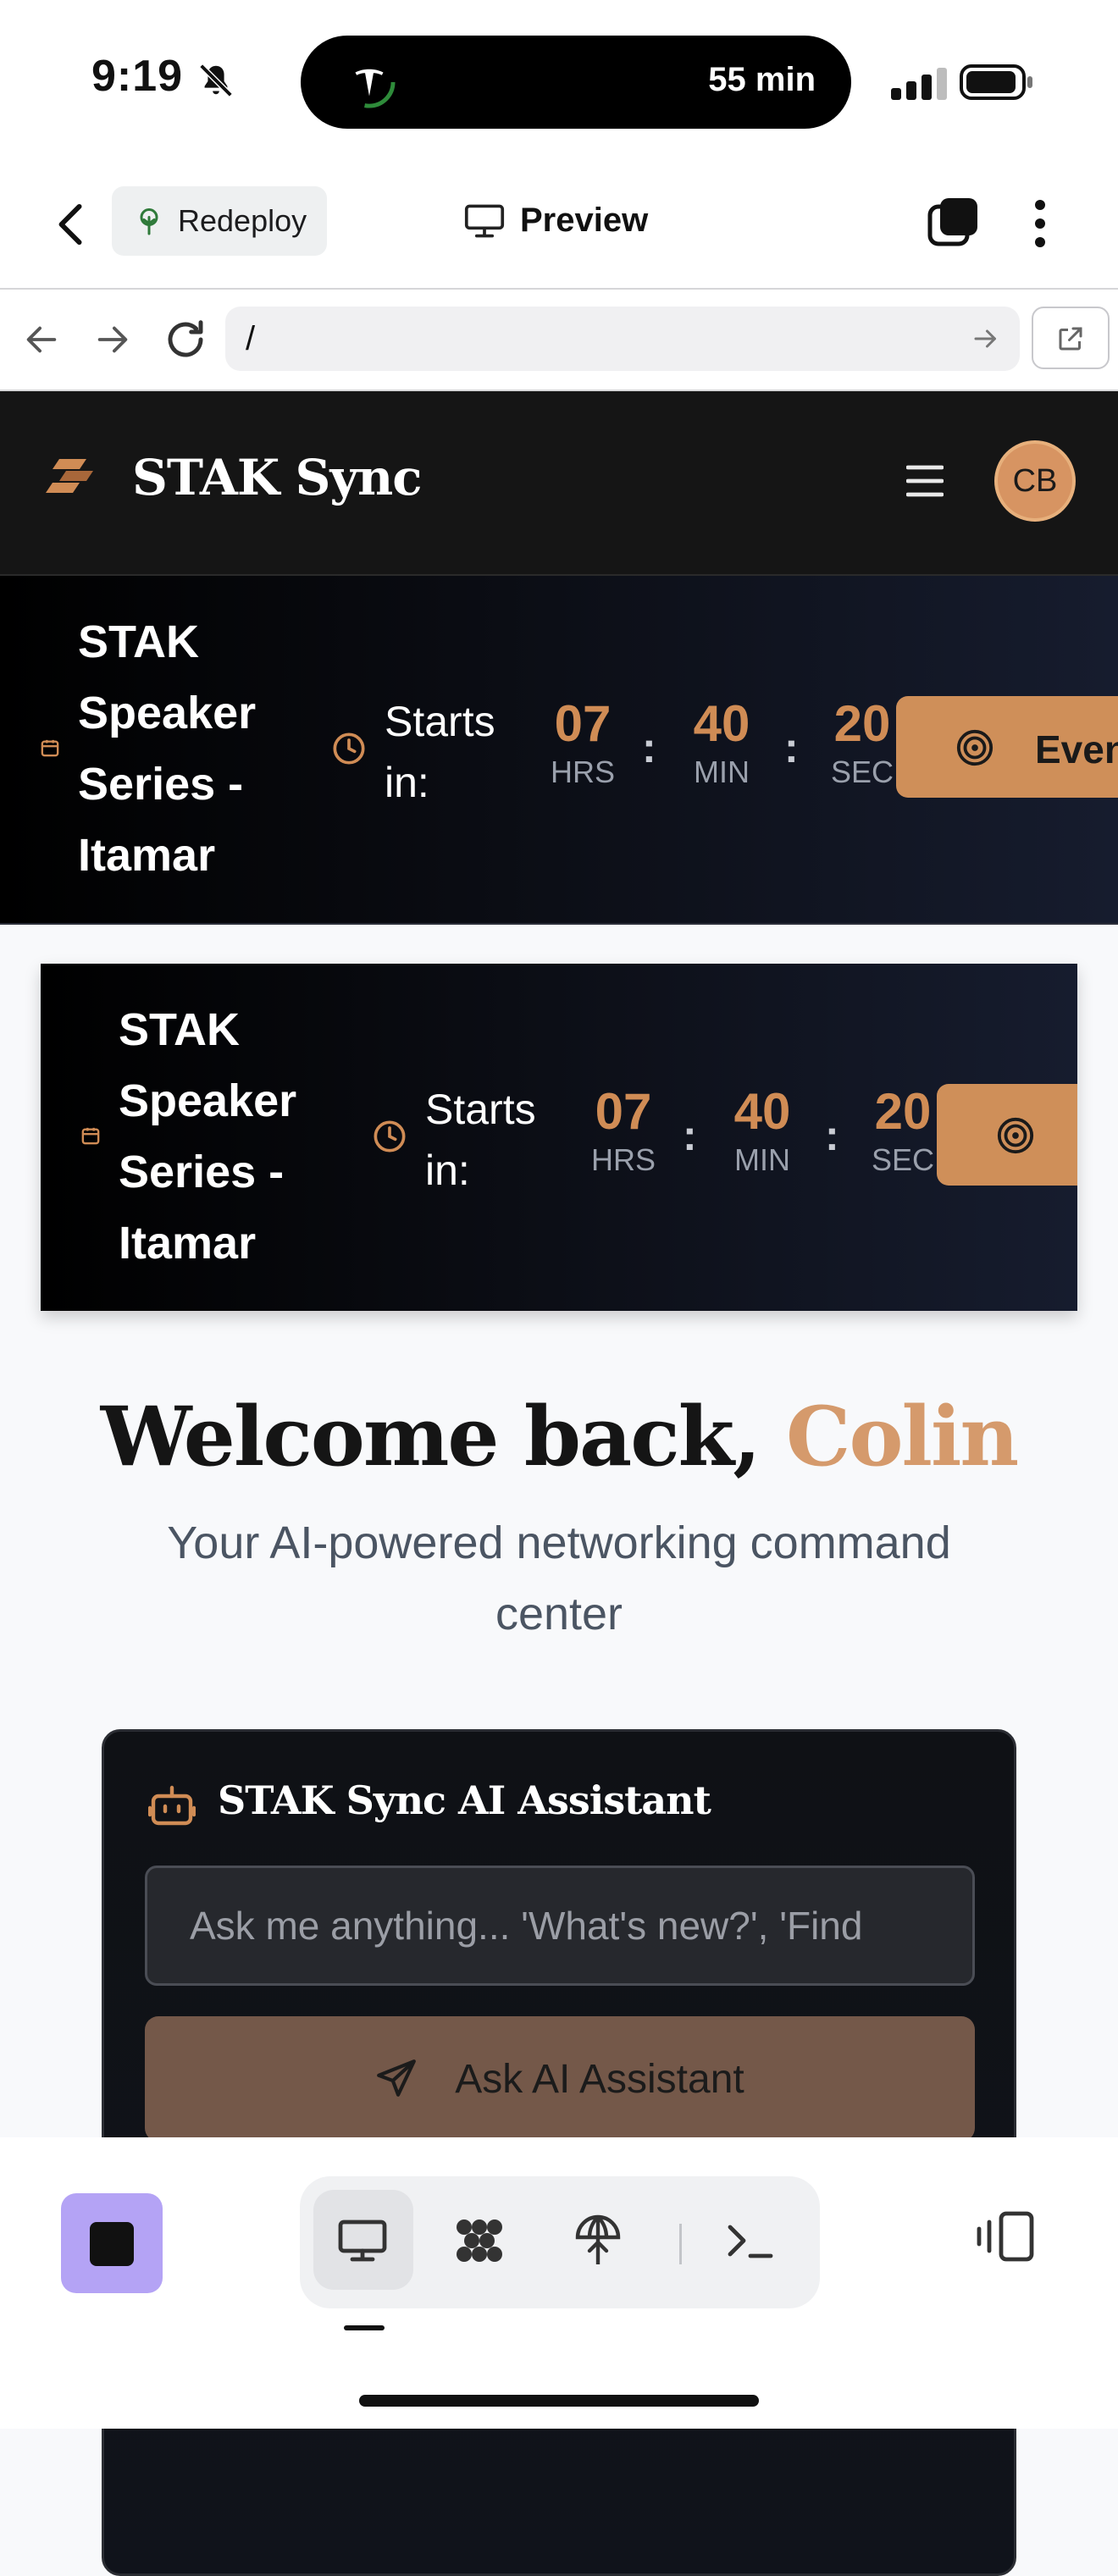 The height and width of the screenshot is (2576, 1118). Describe the element at coordinates (576, 82) in the screenshot. I see `dynamic-island: 55 min` at that location.